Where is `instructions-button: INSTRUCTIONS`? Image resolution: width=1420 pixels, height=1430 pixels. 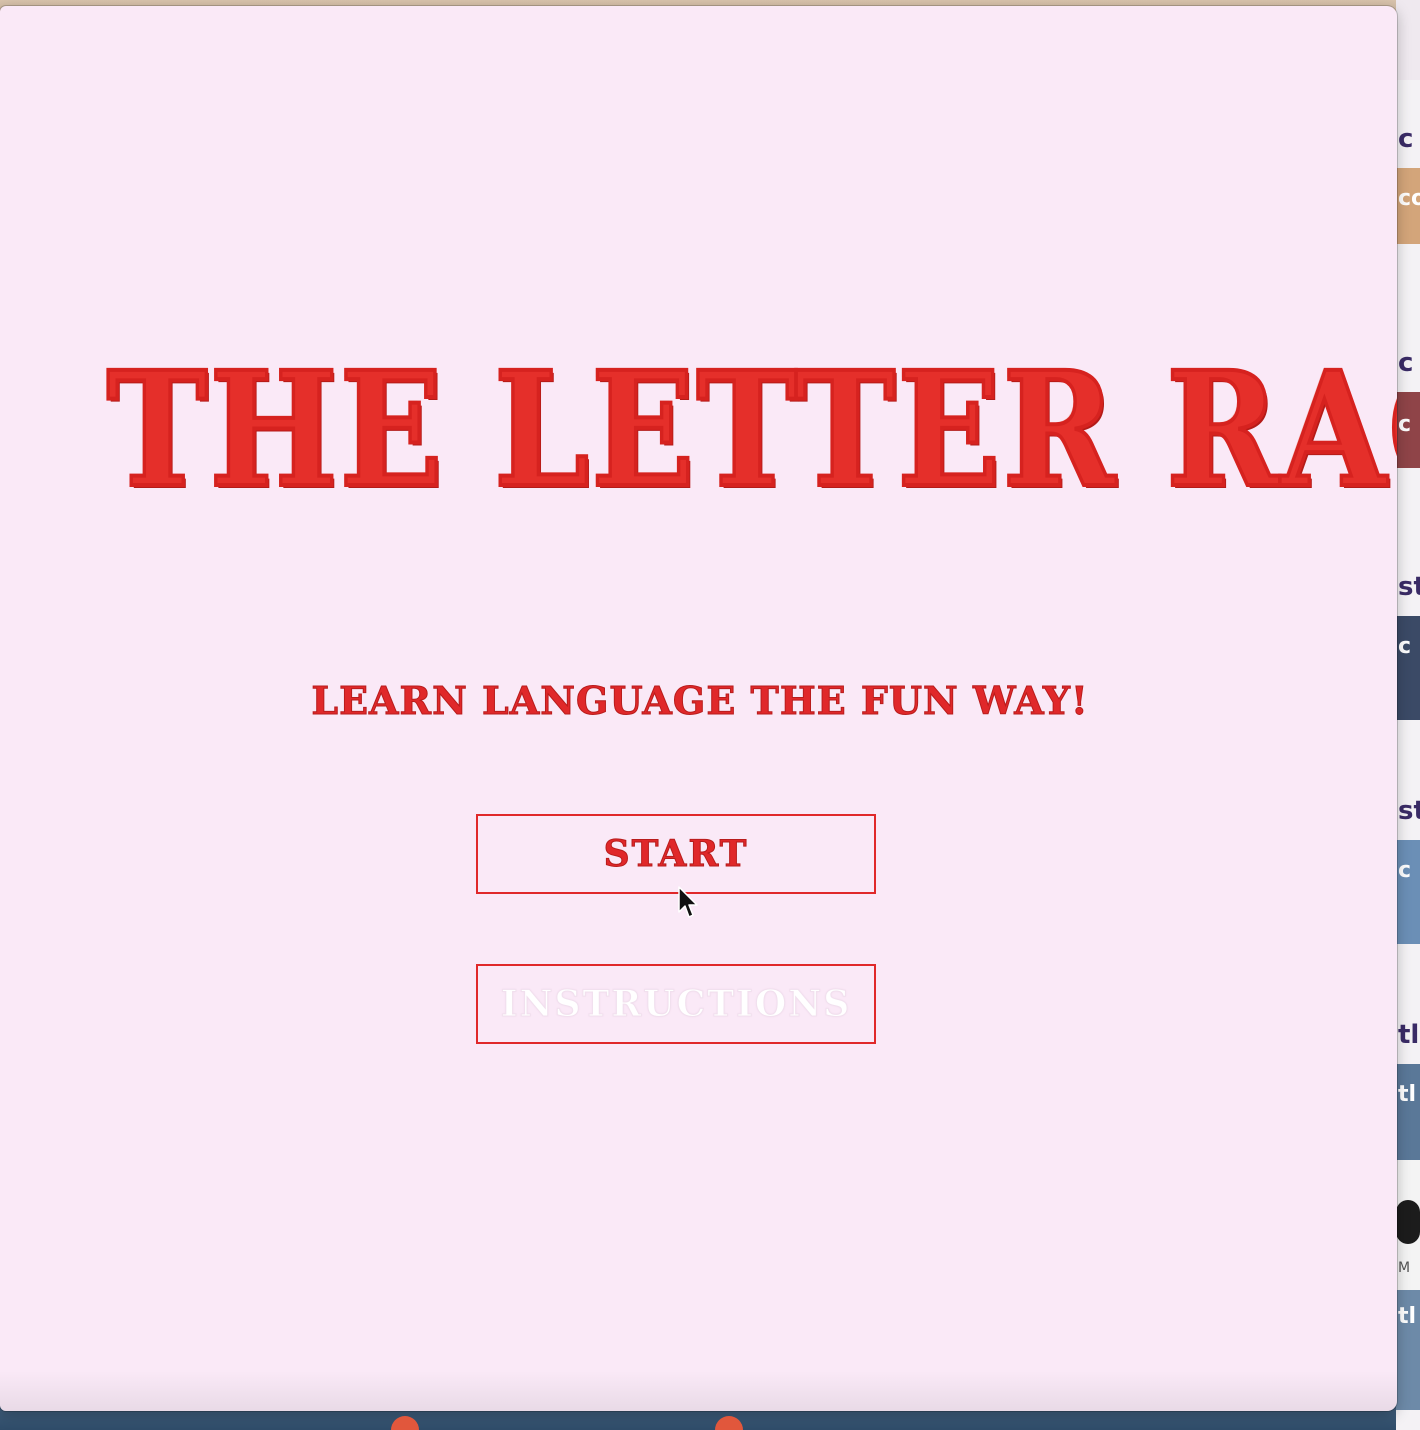
instructions-button: INSTRUCTIONS is located at coordinates (676, 1004).